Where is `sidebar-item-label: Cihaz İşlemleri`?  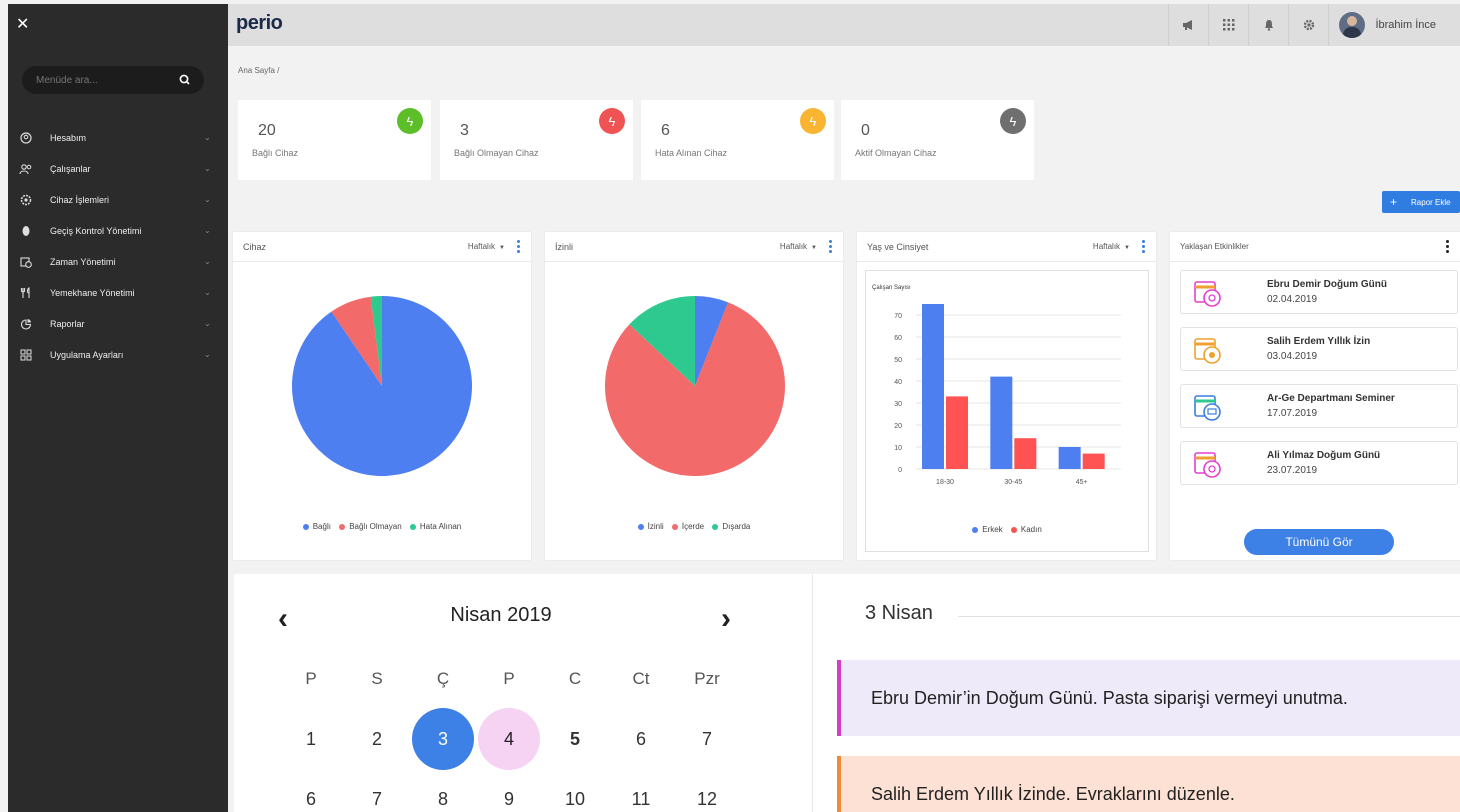
sidebar-item-label: Cihaz İşlemleri is located at coordinates (80, 199).